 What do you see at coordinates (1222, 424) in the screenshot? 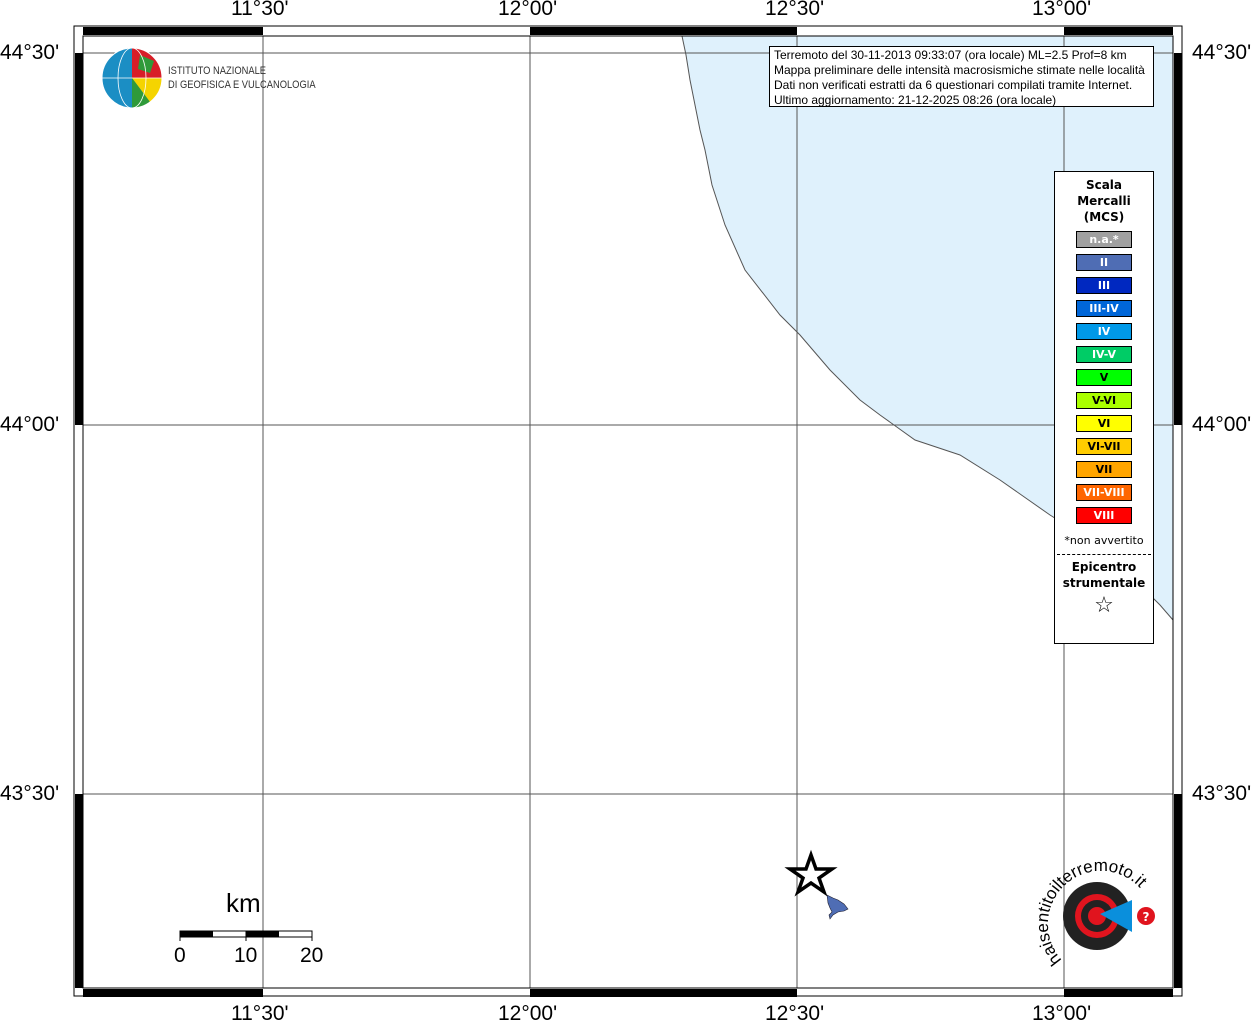
I see `lat-tick-right: 44°00'` at bounding box center [1222, 424].